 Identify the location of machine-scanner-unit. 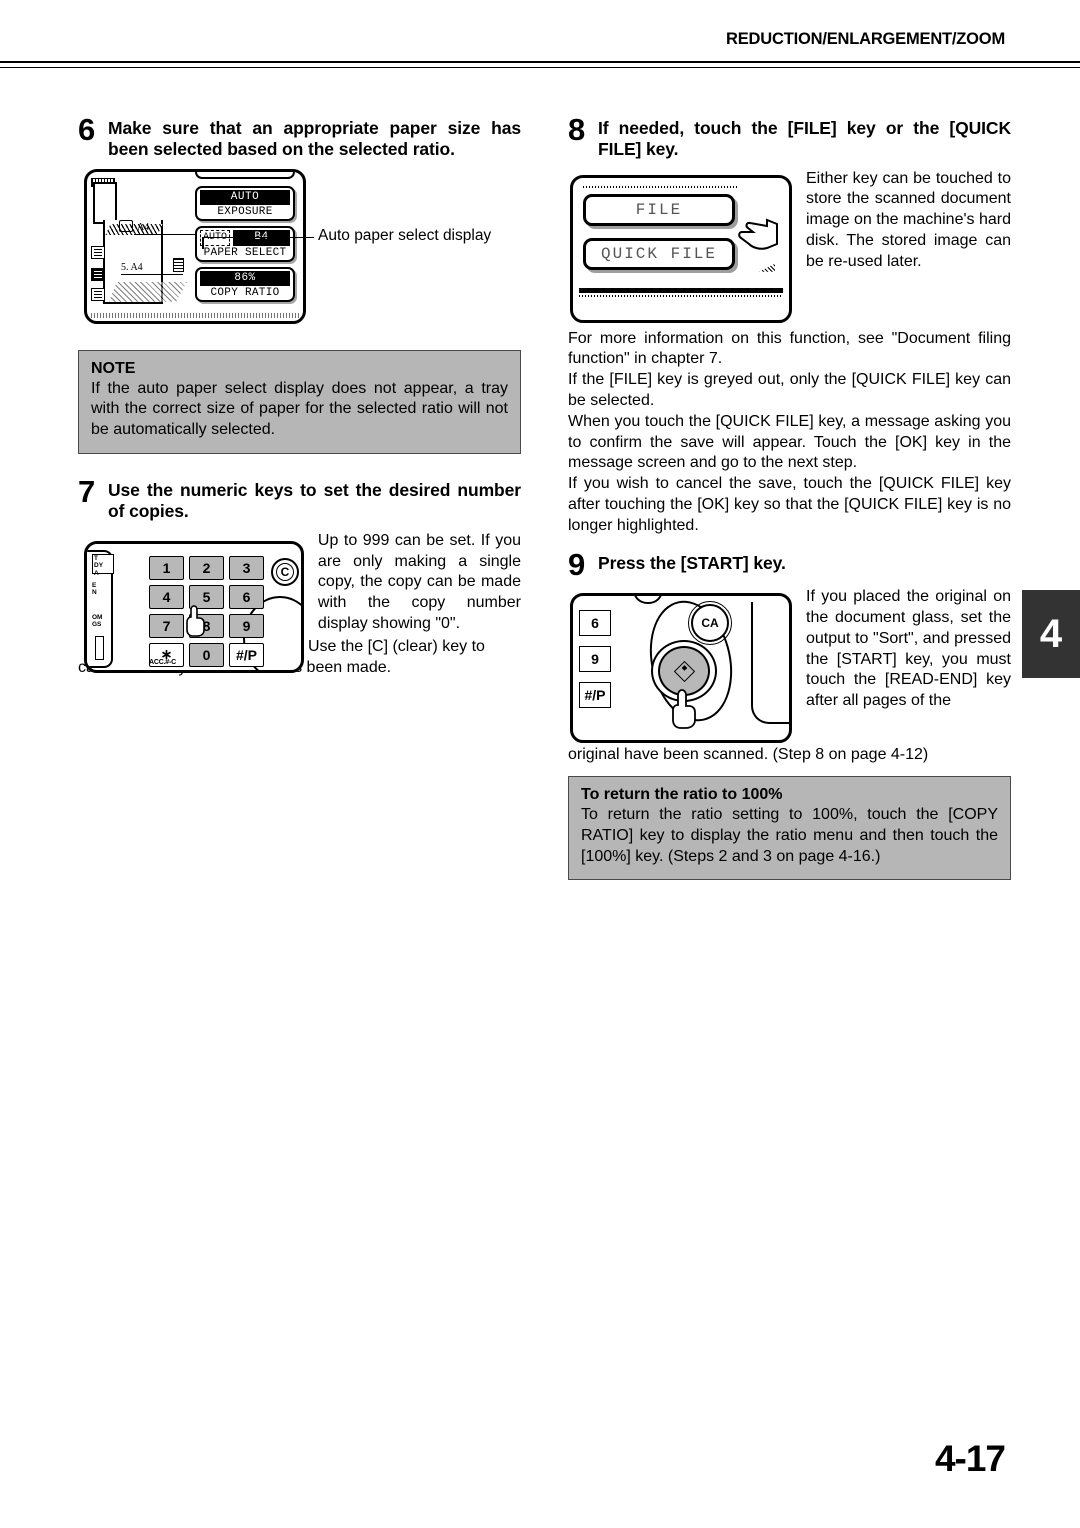
(105, 202).